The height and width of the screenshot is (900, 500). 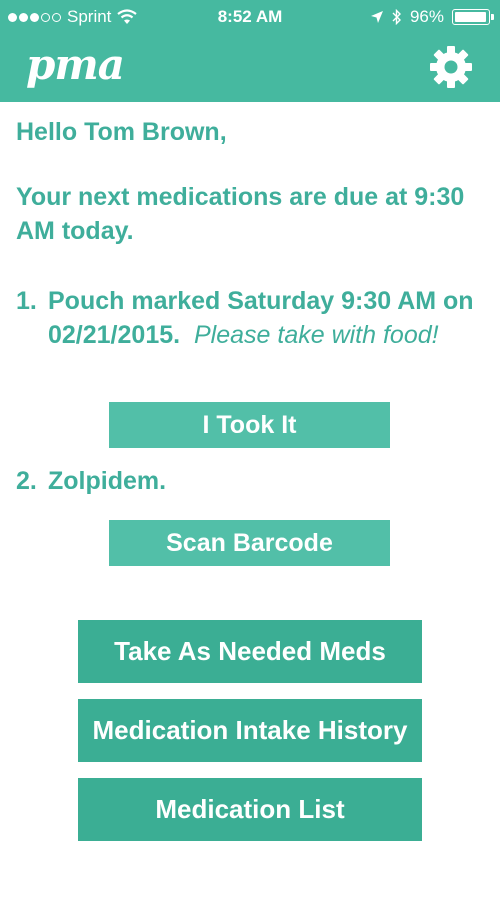 I want to click on status-right: 96%, so click(x=432, y=17).